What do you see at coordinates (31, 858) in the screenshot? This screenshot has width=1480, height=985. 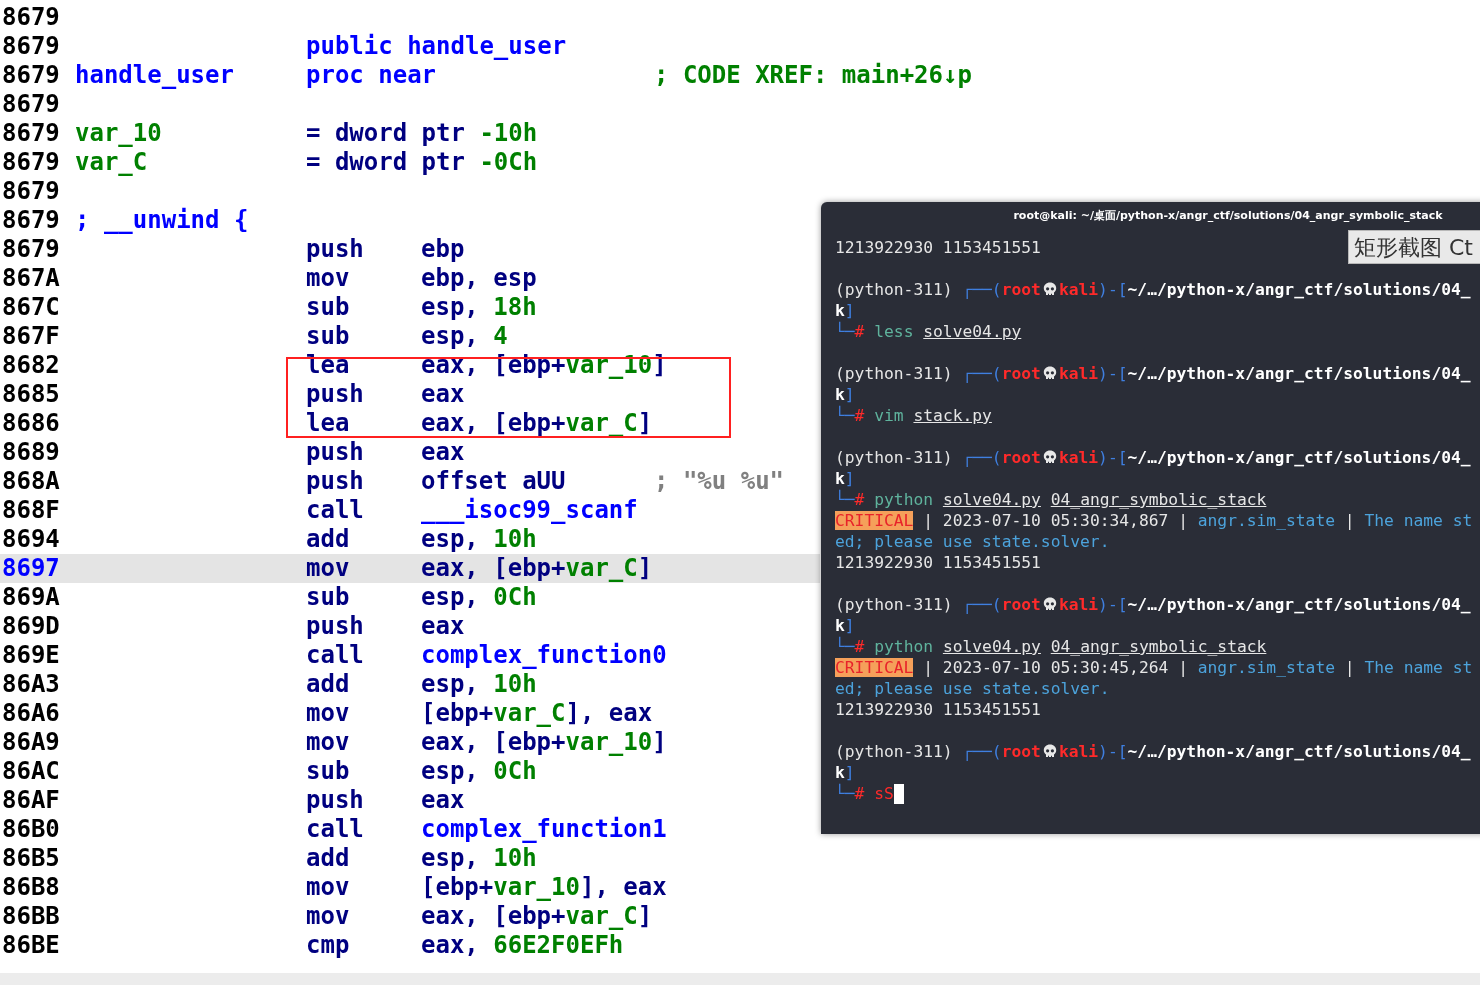 I see `line-address: 86B5` at bounding box center [31, 858].